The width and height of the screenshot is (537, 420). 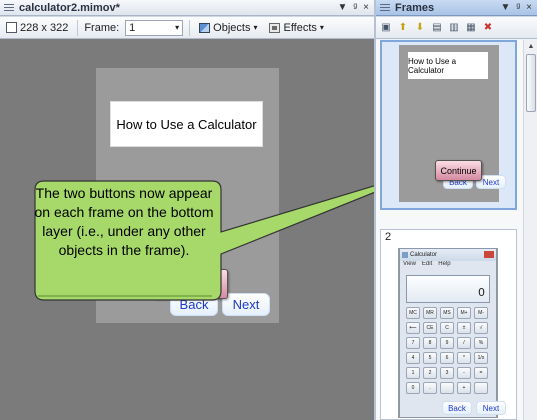 What do you see at coordinates (430, 328) in the screenshot?
I see `calc-key: CE` at bounding box center [430, 328].